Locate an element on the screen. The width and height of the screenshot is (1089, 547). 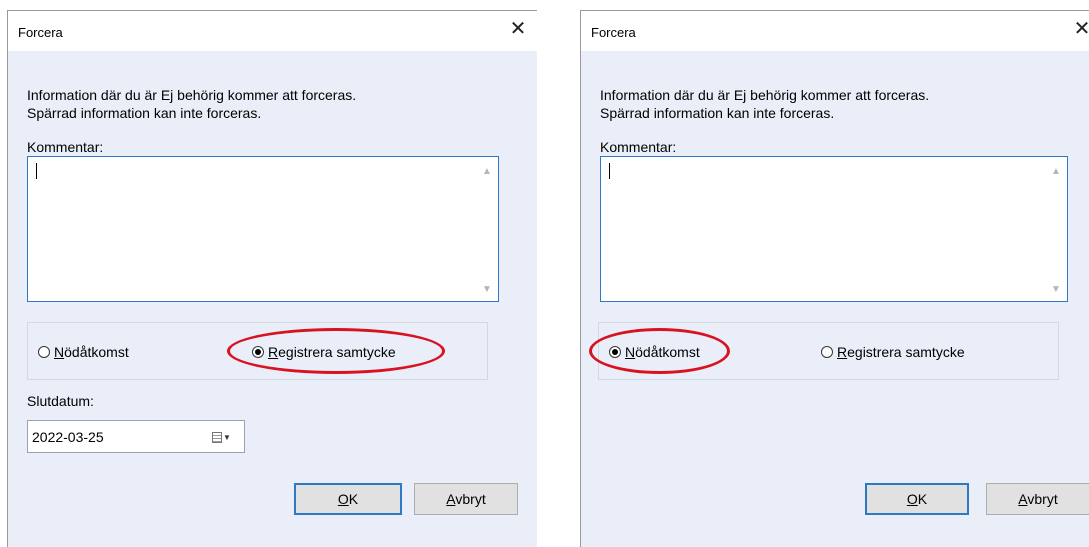
calendar-icon: ▼ is located at coordinates (224, 437).